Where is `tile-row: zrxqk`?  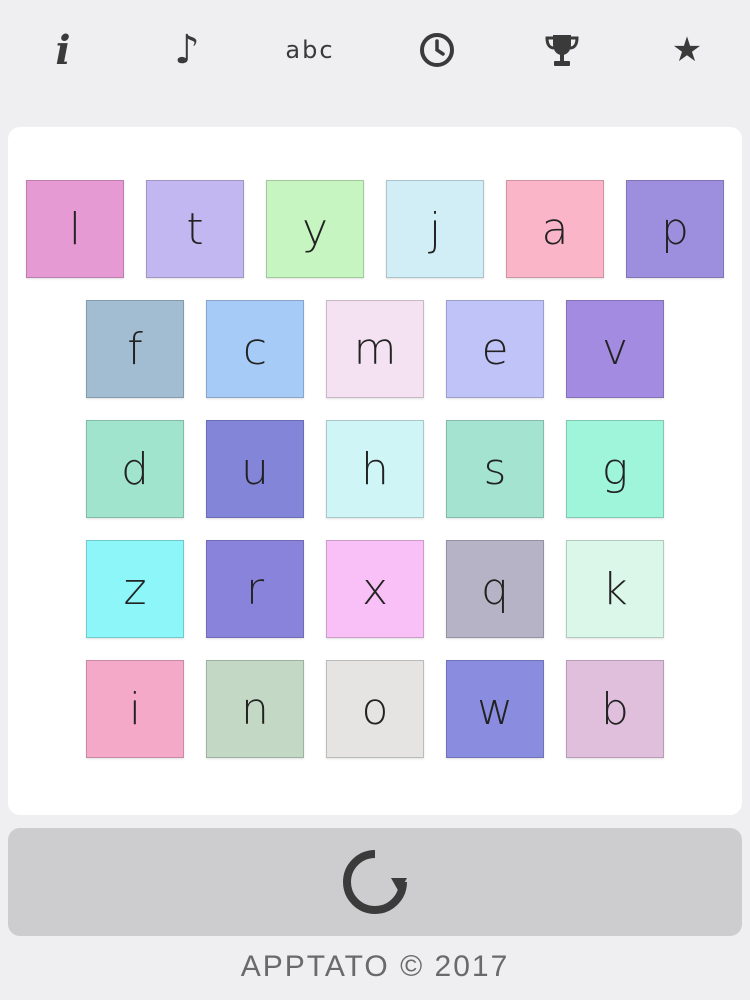 tile-row: zrxqk is located at coordinates (375, 589).